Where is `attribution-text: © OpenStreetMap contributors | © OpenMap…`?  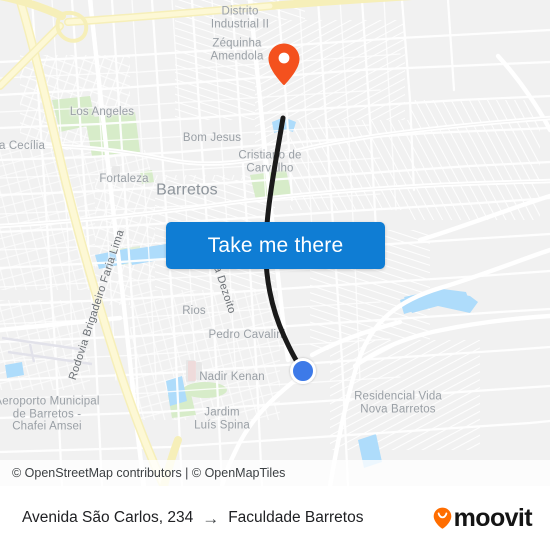 attribution-text: © OpenStreetMap contributors | © OpenMap… is located at coordinates (142, 473).